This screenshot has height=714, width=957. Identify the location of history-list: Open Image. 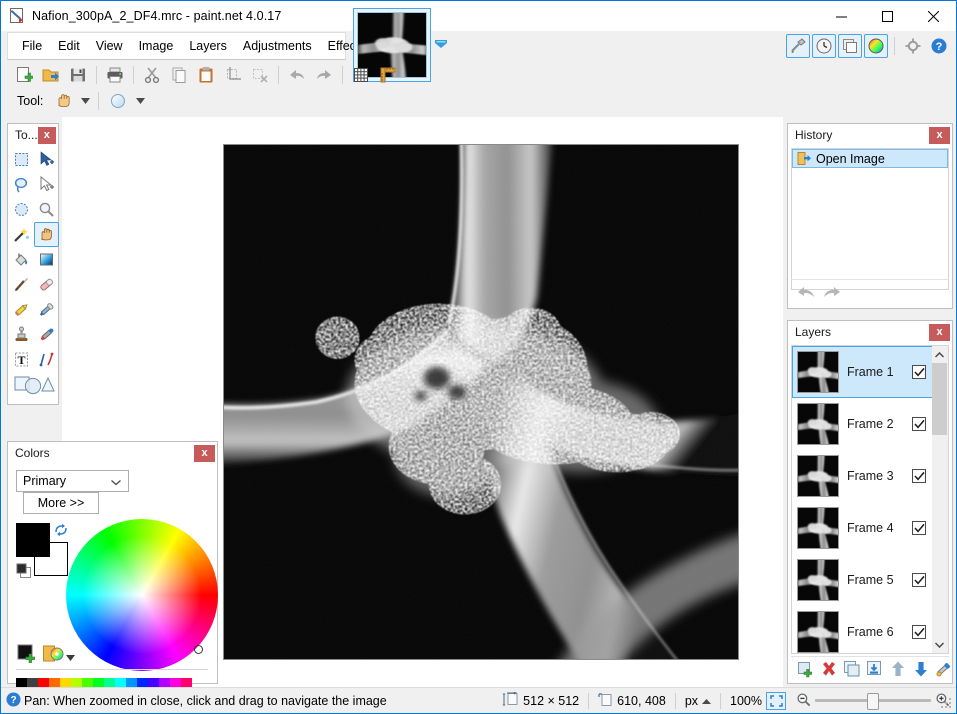
(870, 219).